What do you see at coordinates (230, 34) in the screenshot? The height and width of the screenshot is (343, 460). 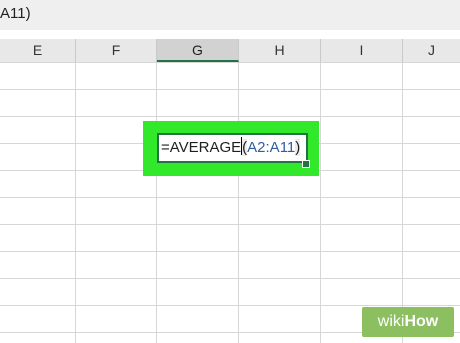 I see `toolbar-gap` at bounding box center [230, 34].